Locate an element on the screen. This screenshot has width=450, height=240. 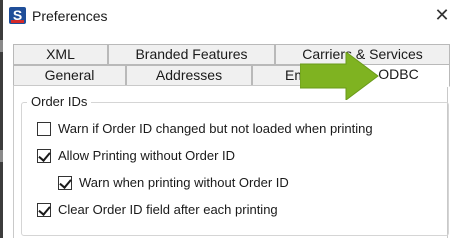
tab-general: General is located at coordinates (69, 75).